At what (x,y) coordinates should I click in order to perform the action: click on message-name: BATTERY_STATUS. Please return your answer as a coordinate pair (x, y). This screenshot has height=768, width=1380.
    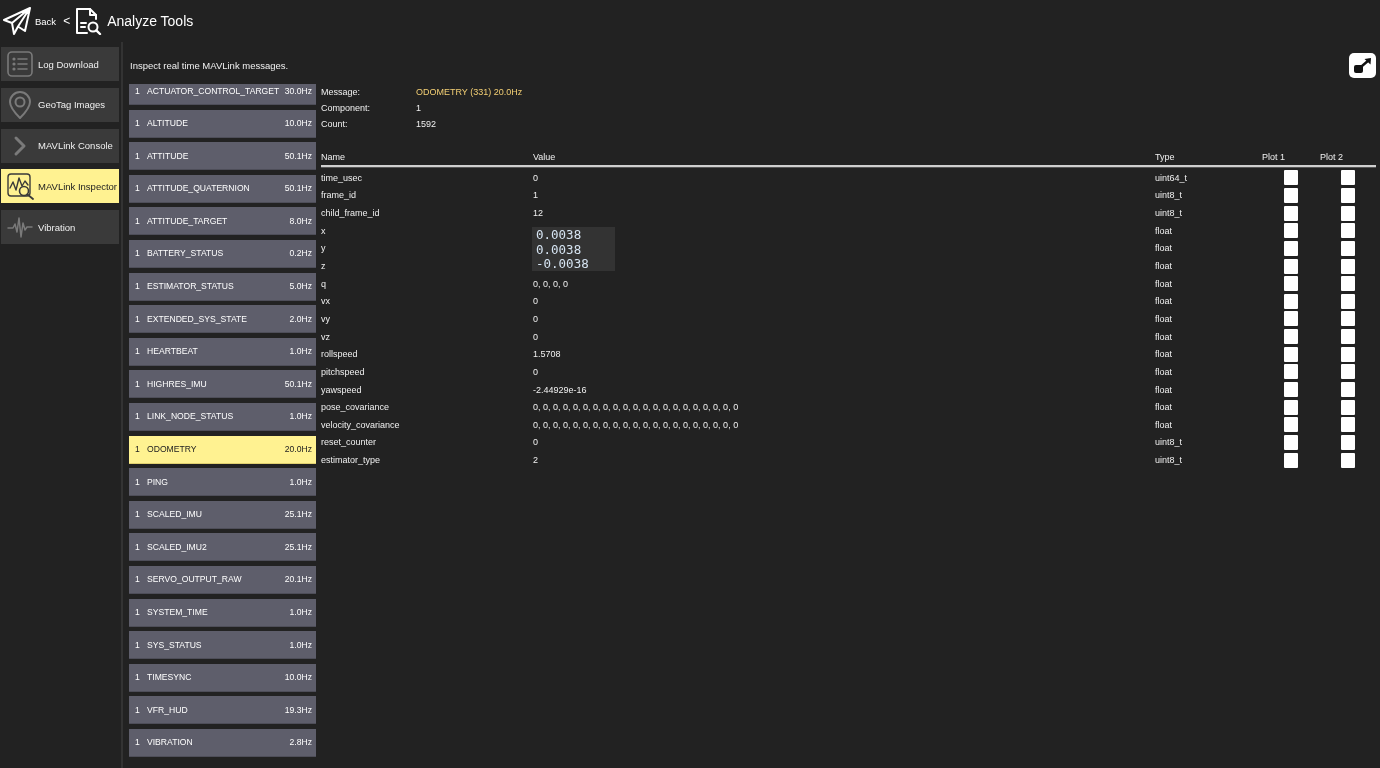
    Looking at the image, I should click on (186, 253).